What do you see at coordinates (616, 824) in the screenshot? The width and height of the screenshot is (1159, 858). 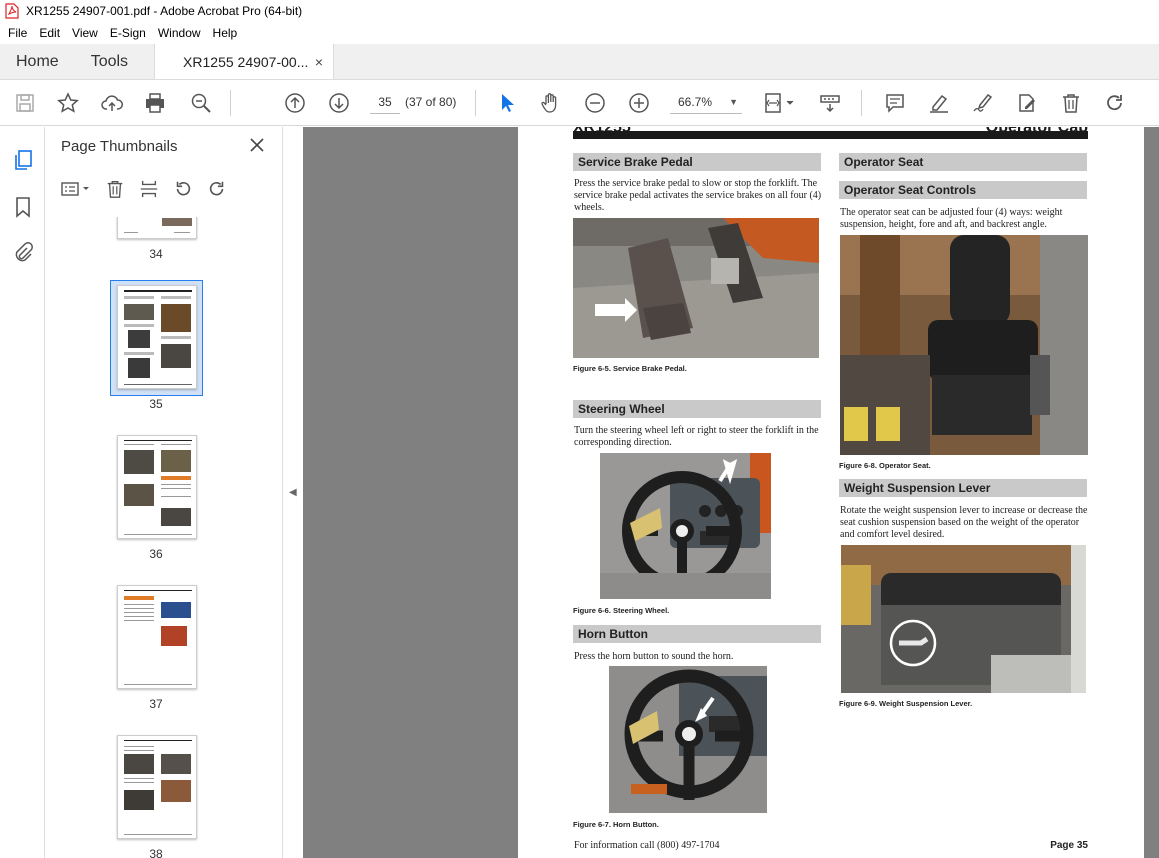 I see `figure-caption: Figure 6-7. Horn Button.` at bounding box center [616, 824].